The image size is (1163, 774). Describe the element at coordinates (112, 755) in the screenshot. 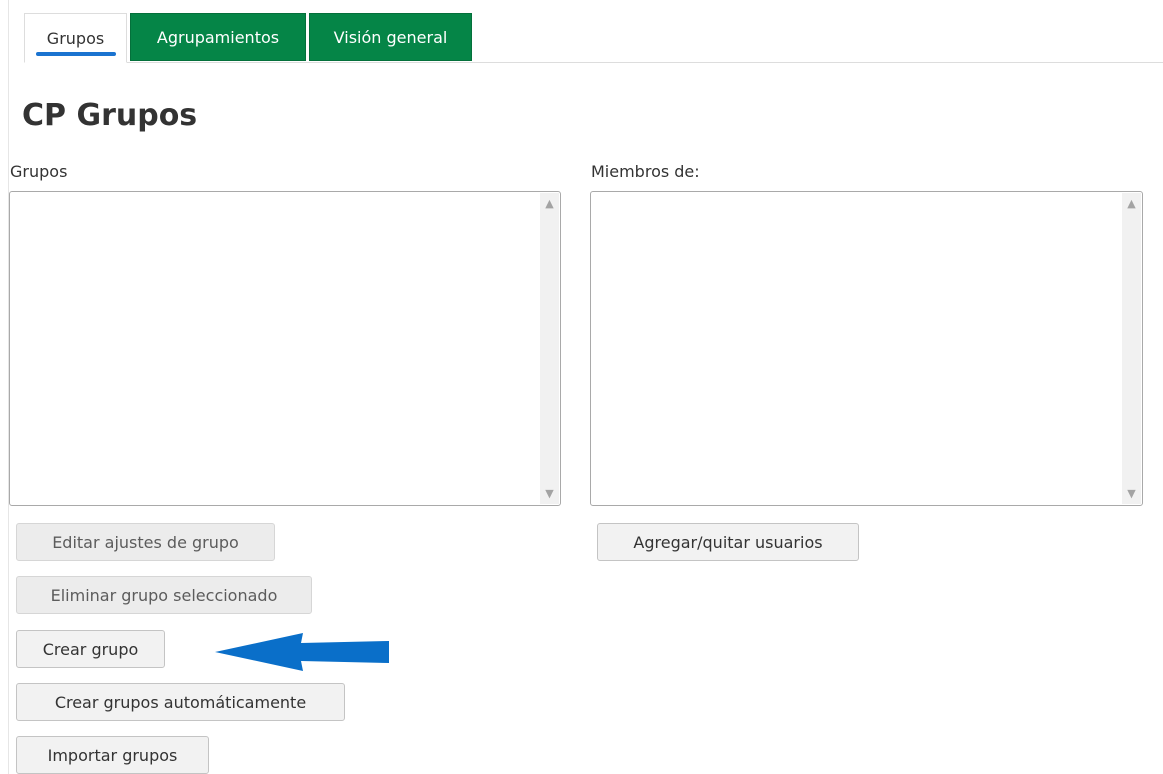

I see `import-groups-button: Importar grupos` at that location.